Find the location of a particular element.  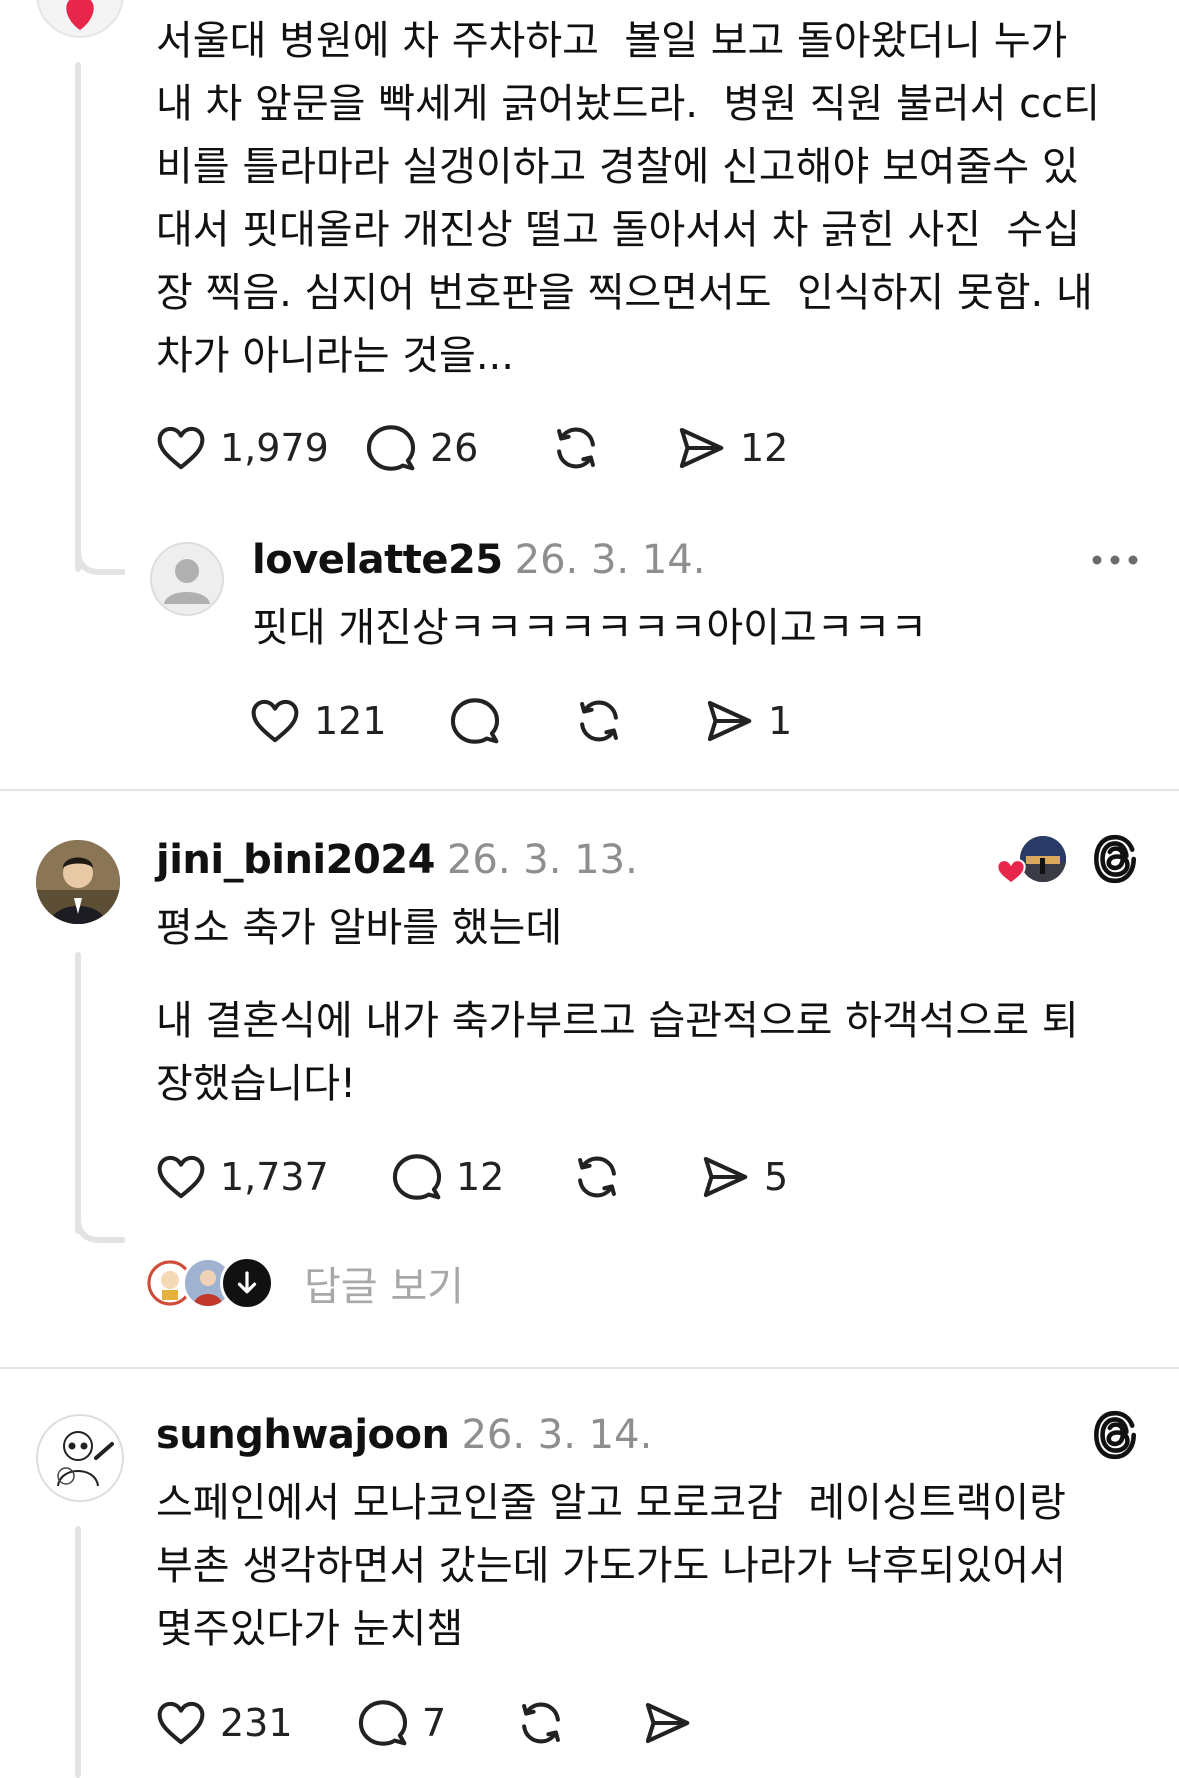

share-button: 12 is located at coordinates (744, 448).